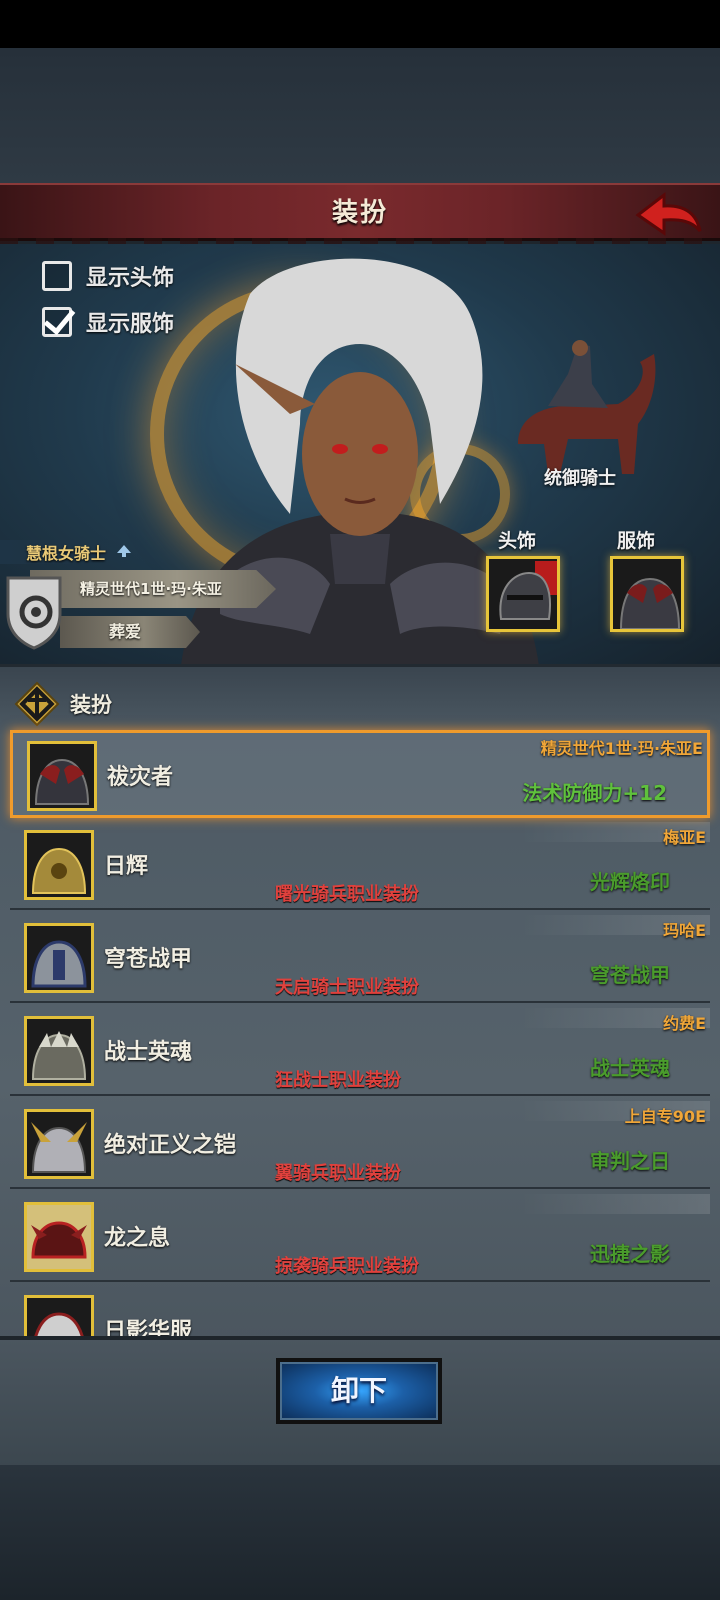 This screenshot has width=720, height=1600. Describe the element at coordinates (338, 1080) in the screenshot. I see `outfit-class: 狂战士职业装扮` at that location.